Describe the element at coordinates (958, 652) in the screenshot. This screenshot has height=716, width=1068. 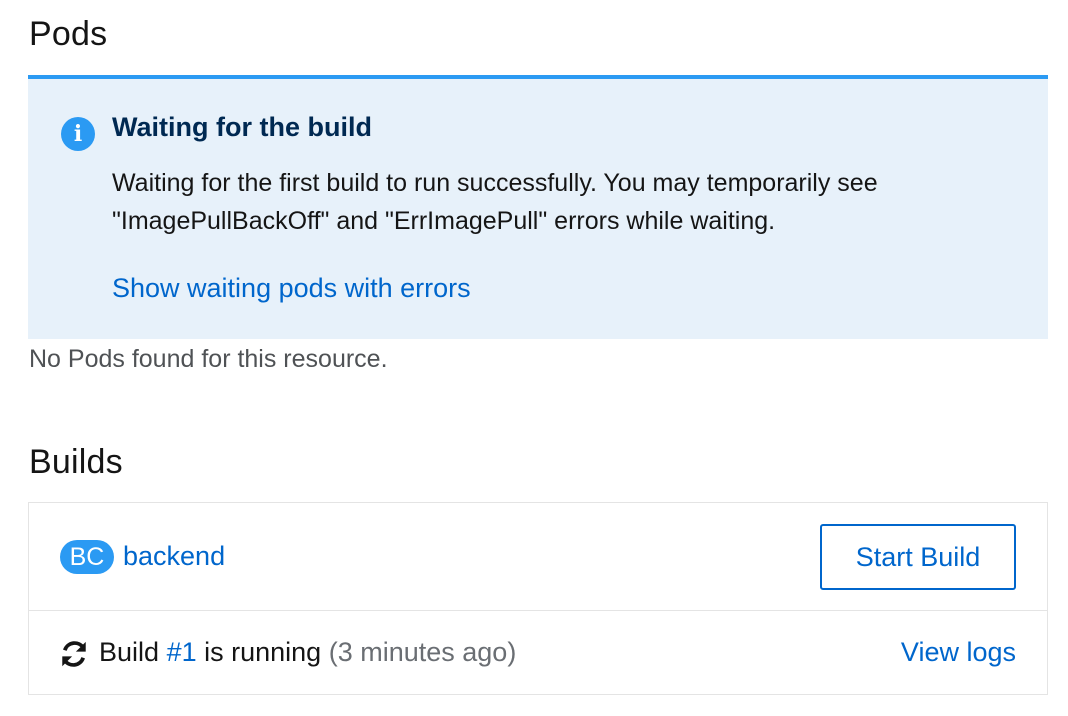
I see `view-logs-link: View logs` at that location.